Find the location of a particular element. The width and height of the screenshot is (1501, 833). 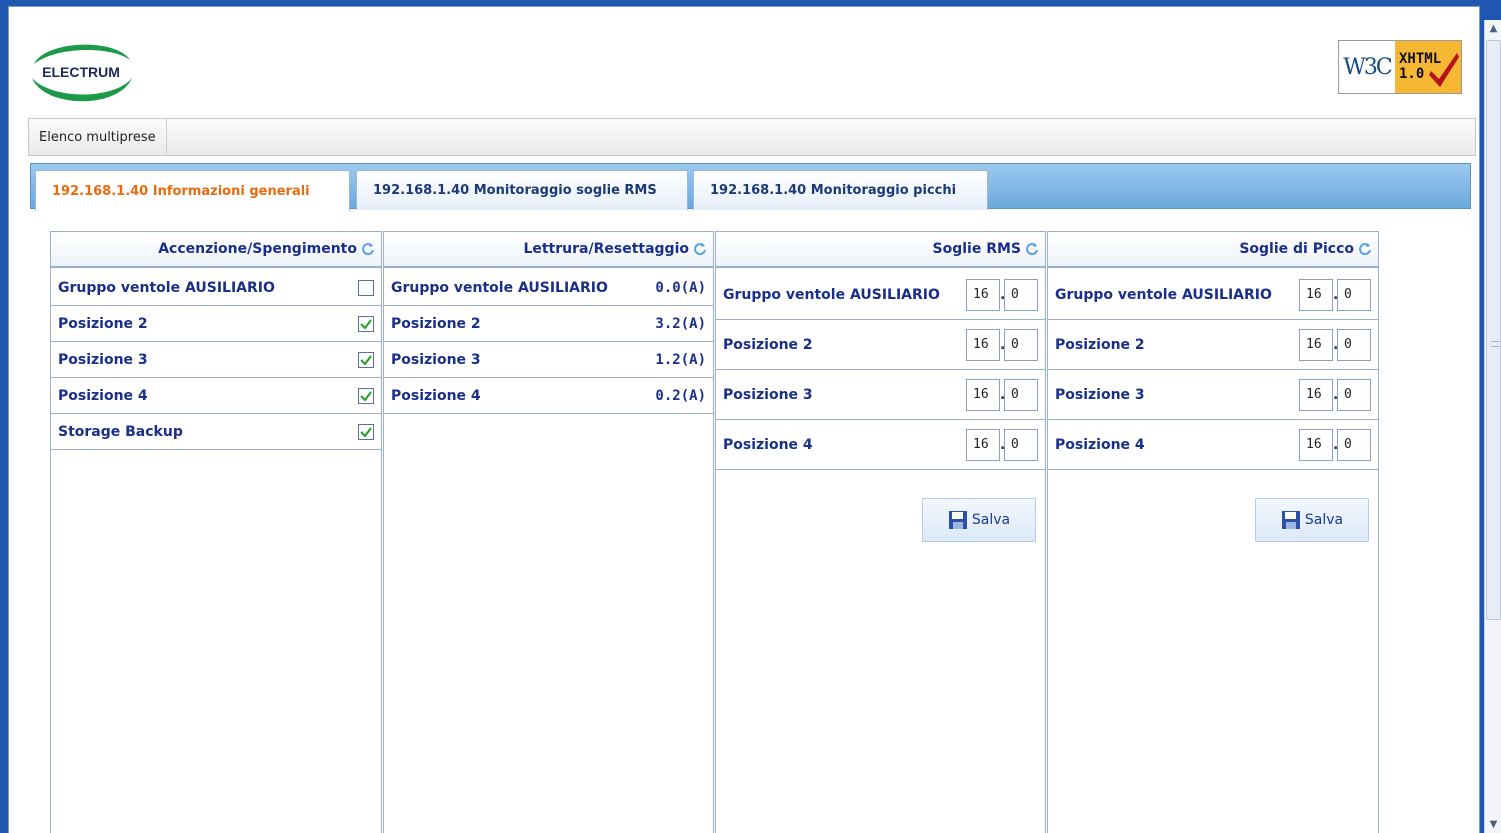

electrum-logo: ELECTRUM is located at coordinates (81, 72).